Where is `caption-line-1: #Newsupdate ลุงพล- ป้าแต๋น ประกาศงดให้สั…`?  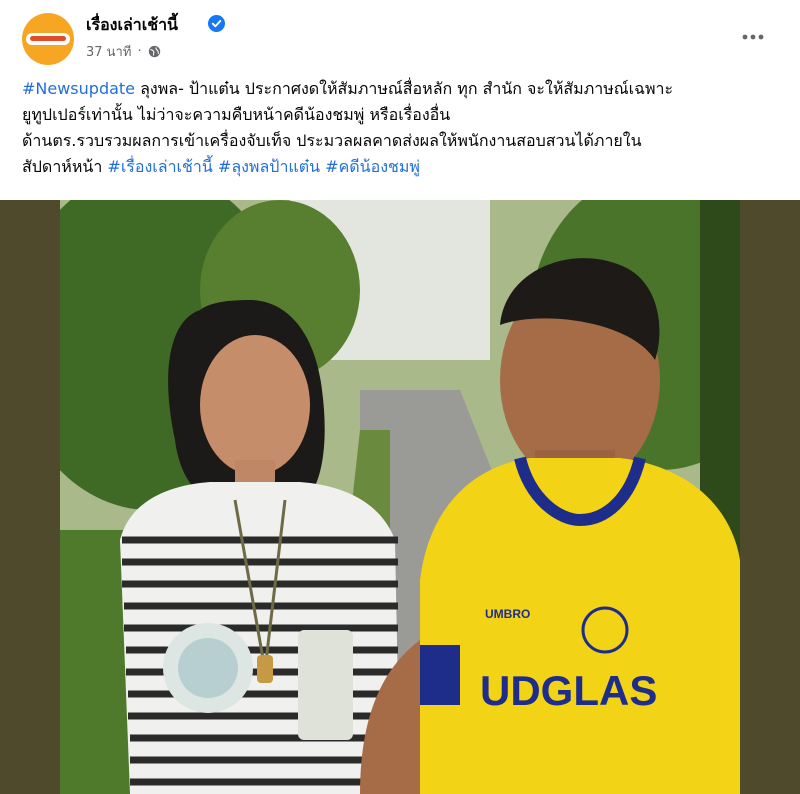
caption-line-1: #Newsupdate ลุงพล- ป้าแต๋น ประกาศงดให้สั… is located at coordinates (402, 89).